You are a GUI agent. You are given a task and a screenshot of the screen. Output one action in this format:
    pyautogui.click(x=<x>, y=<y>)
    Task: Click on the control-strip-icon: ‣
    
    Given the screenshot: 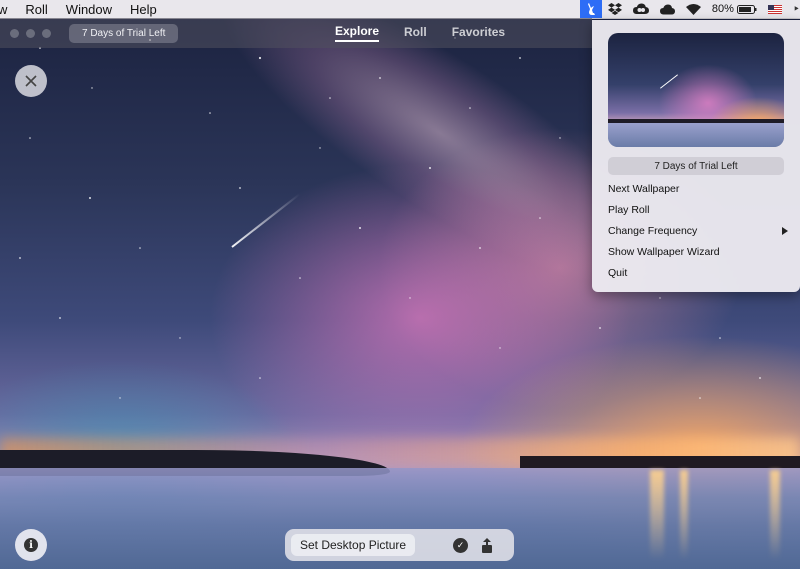 What is the action you would take?
    pyautogui.click(x=796, y=9)
    